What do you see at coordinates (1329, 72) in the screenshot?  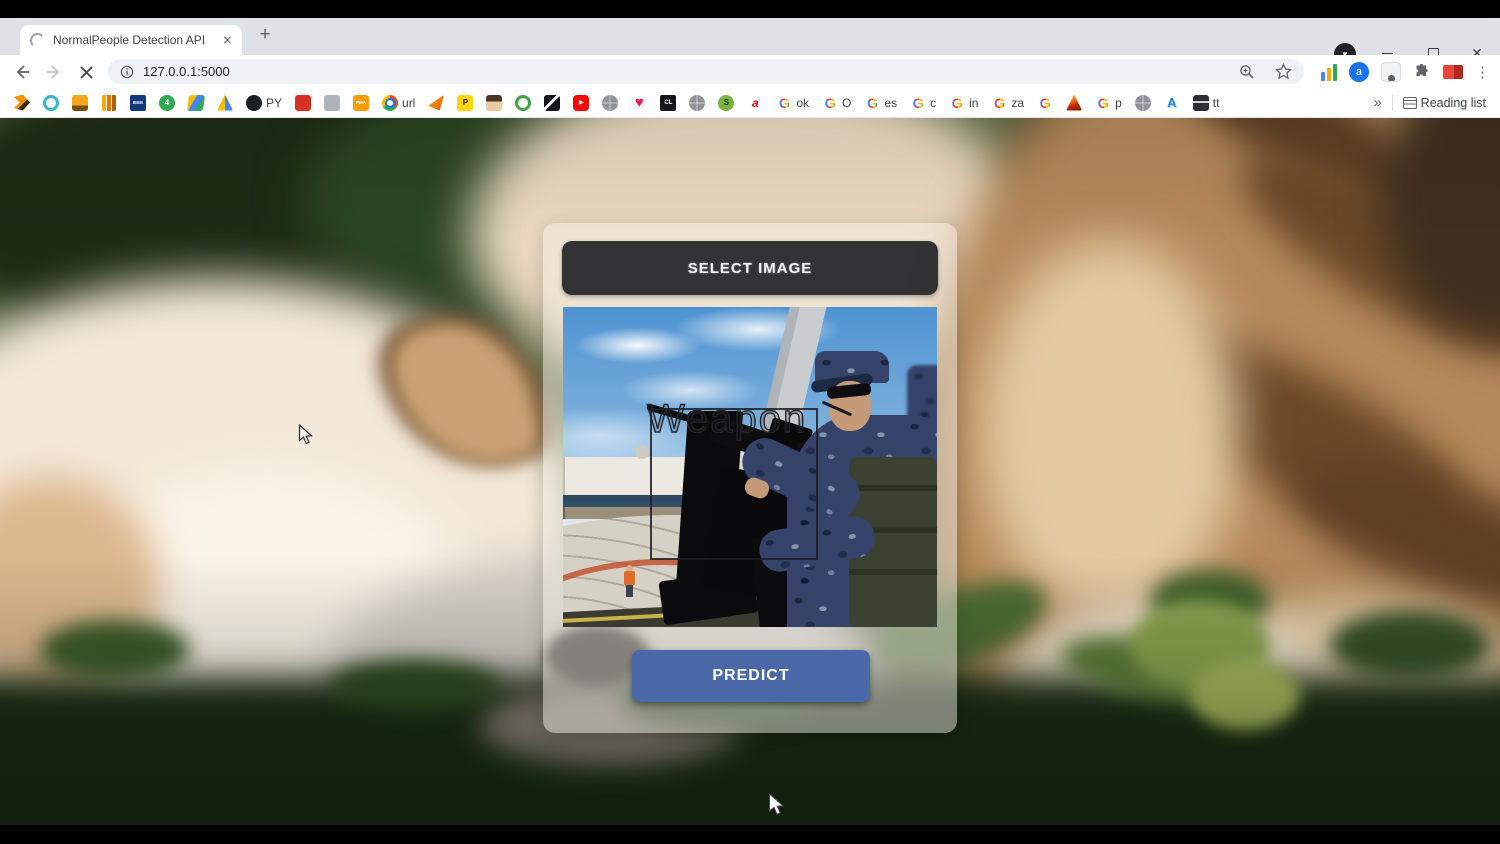 I see `analytics-extension-icon` at bounding box center [1329, 72].